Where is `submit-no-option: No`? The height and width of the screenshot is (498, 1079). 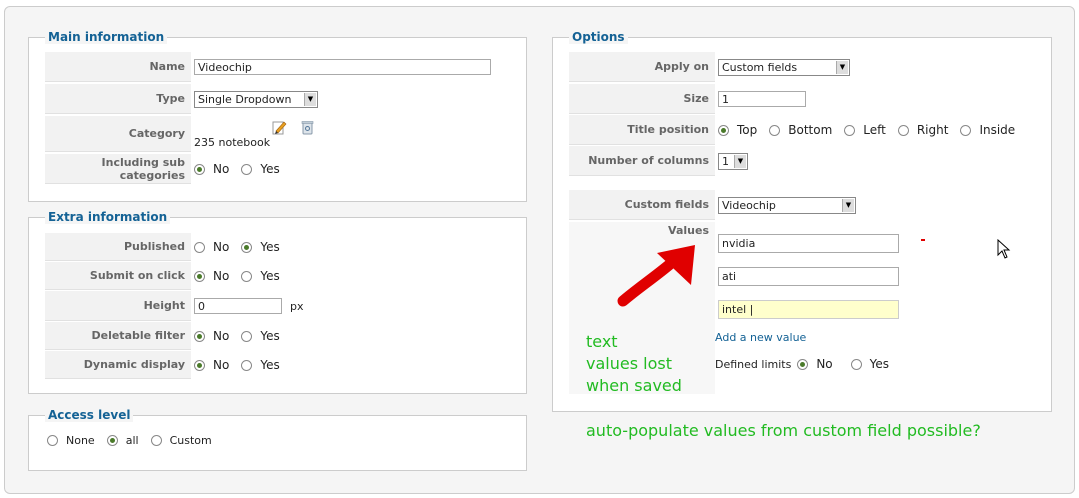 submit-no-option: No is located at coordinates (211, 276).